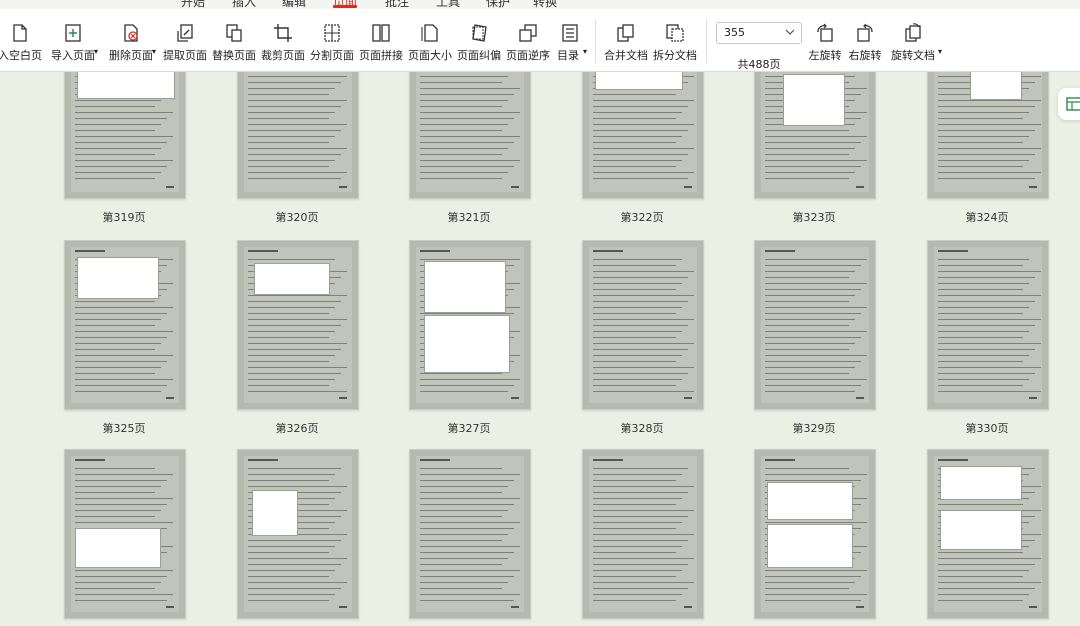  What do you see at coordinates (297, 217) in the screenshot?
I see `page-label: 第320页` at bounding box center [297, 217].